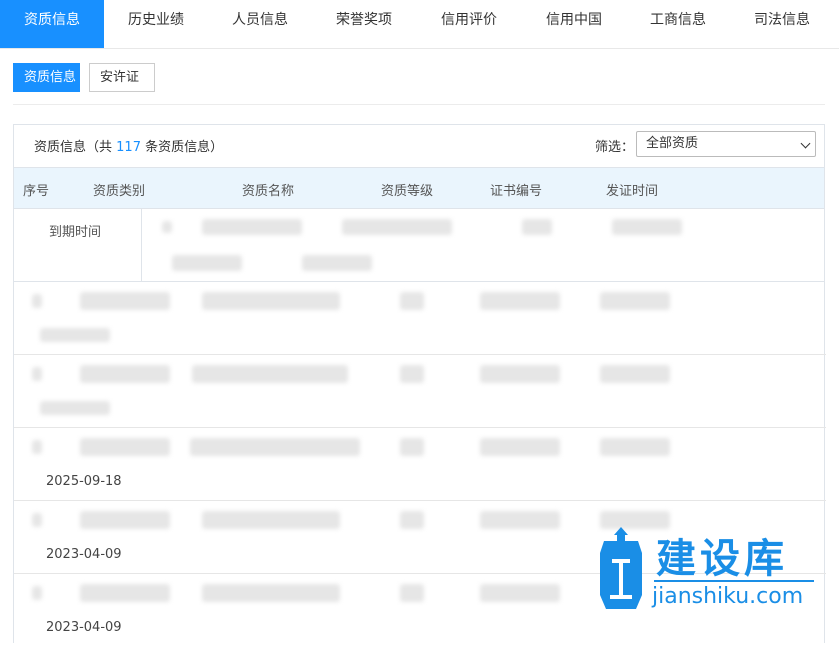  What do you see at coordinates (122, 77) in the screenshot?
I see `subtab-safety-license: 安许证` at bounding box center [122, 77].